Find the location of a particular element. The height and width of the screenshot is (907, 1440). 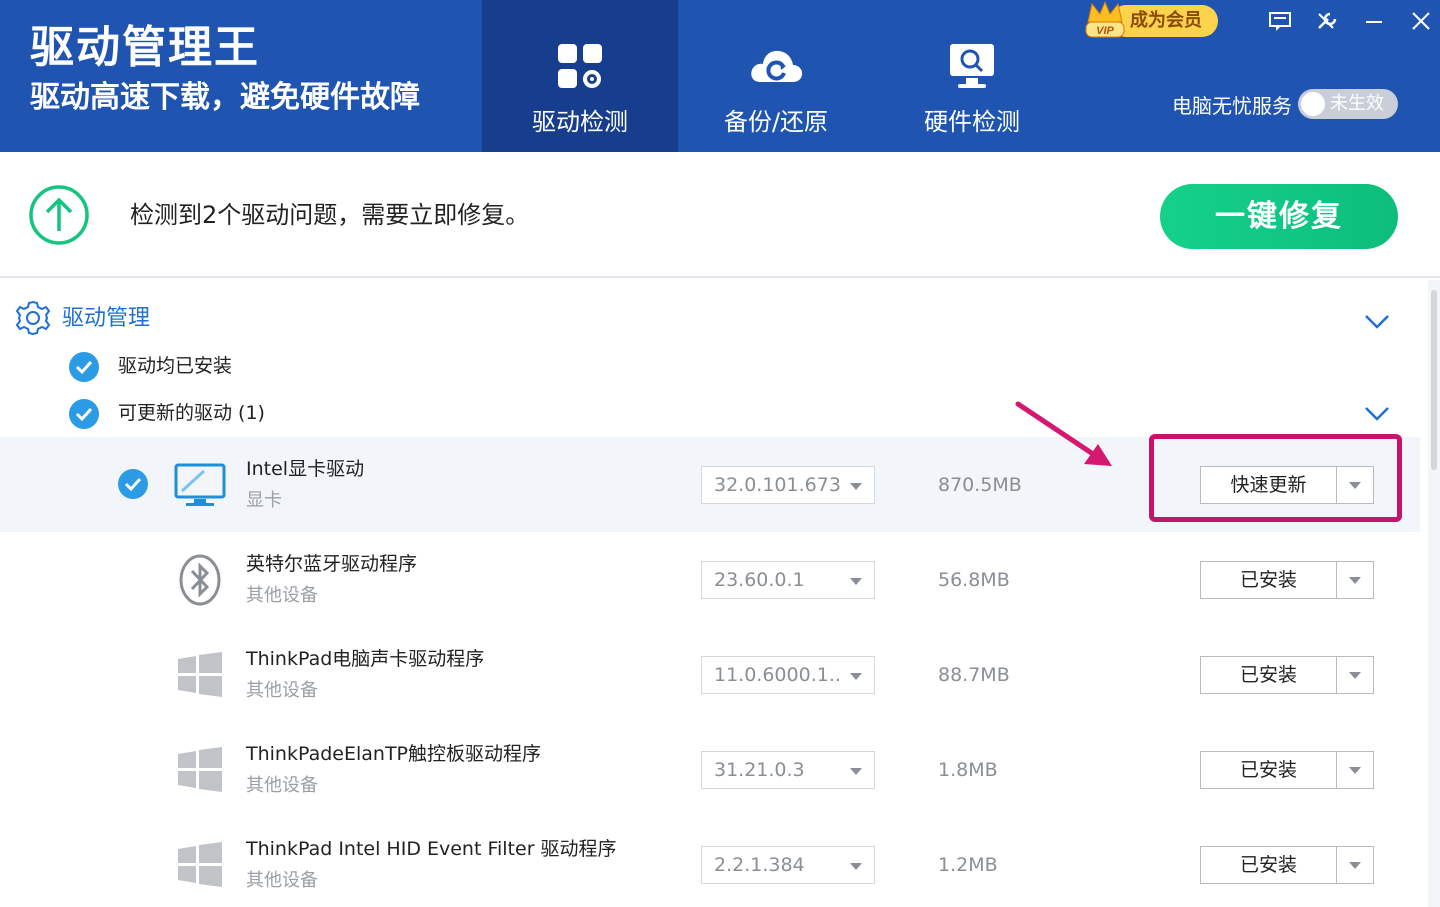

hardware-monitor-icon is located at coordinates (972, 66).